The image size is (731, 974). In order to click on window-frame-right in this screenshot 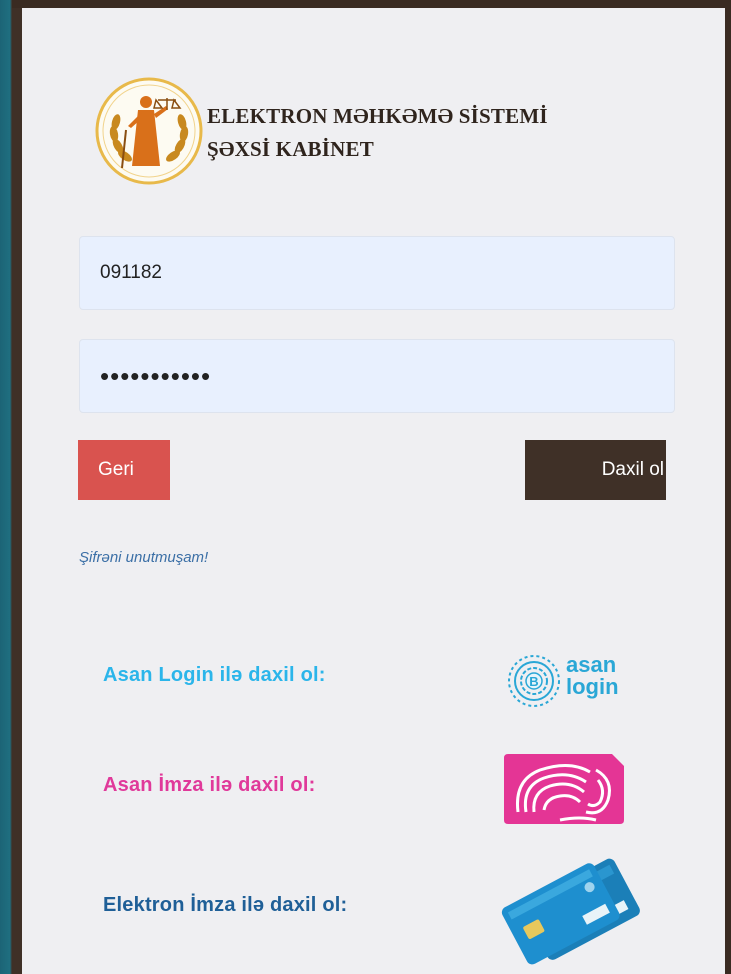, I will do `click(728, 487)`.